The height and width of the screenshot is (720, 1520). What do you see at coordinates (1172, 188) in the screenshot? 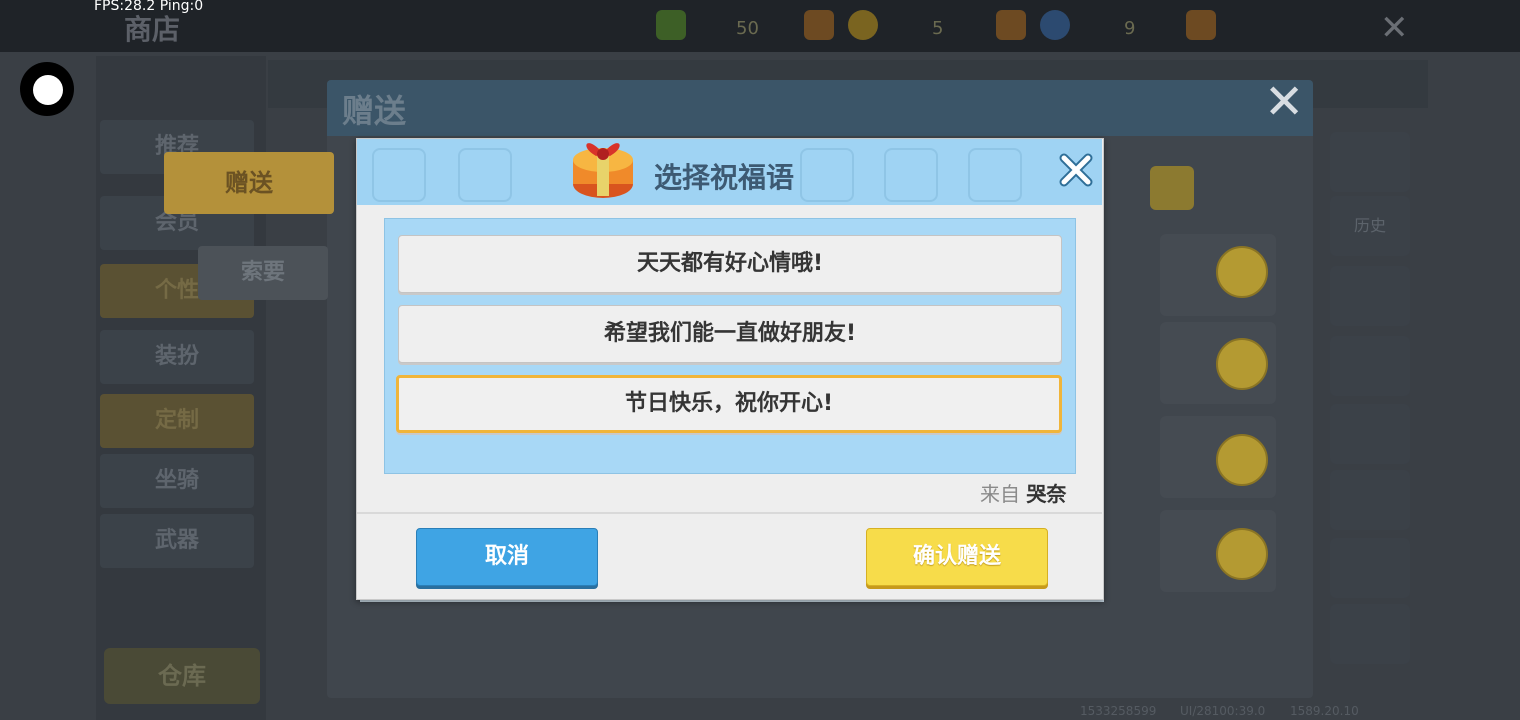
I see `search-button` at bounding box center [1172, 188].